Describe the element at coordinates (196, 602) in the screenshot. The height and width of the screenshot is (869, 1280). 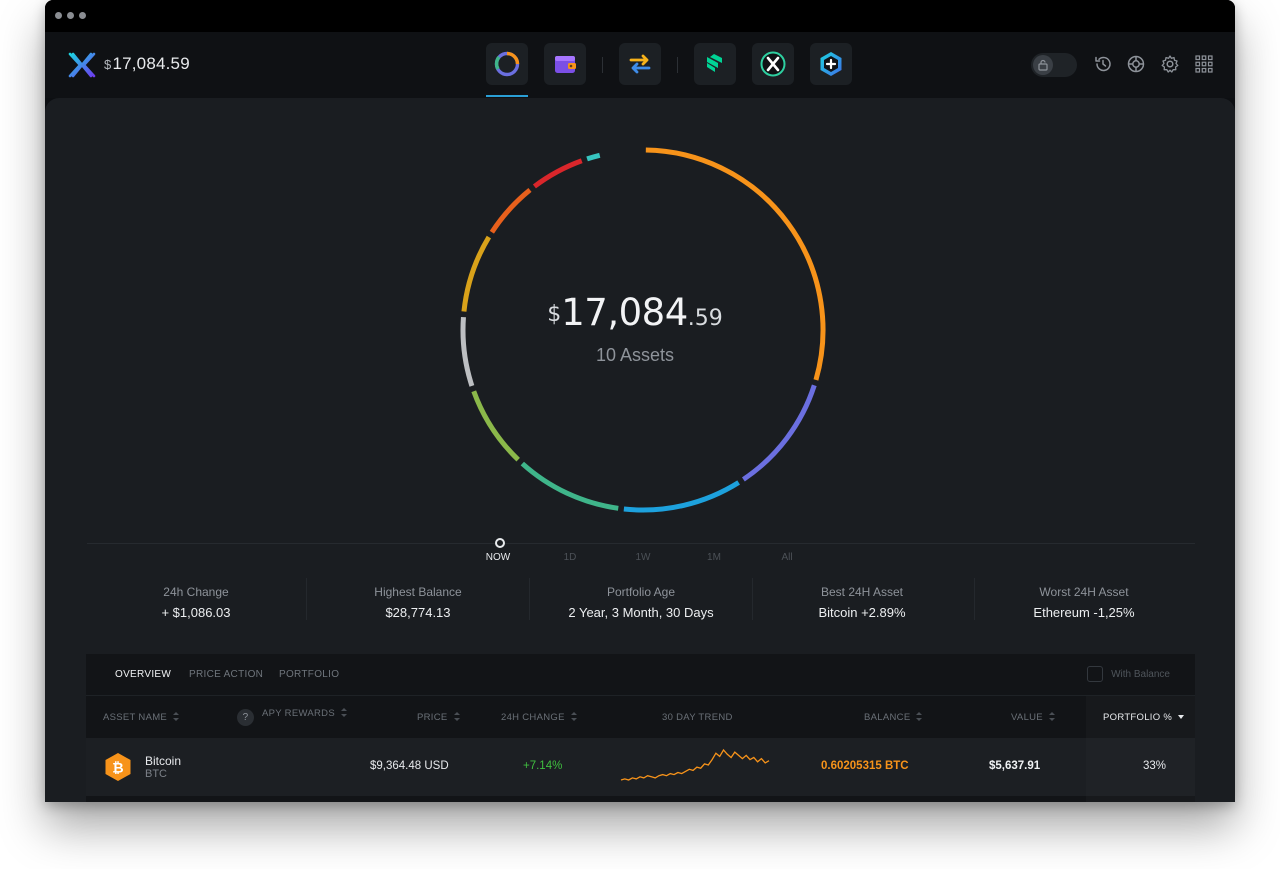
I see `stat-24h-change: 24h Change + $1,086.03` at that location.